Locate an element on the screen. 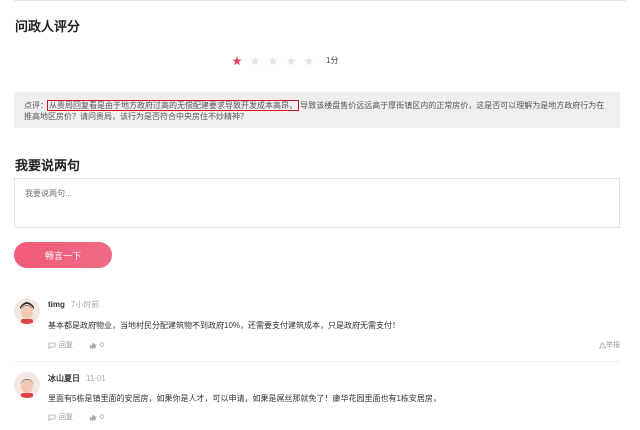 The image size is (640, 430). comment-time: 7小时前 is located at coordinates (85, 304).